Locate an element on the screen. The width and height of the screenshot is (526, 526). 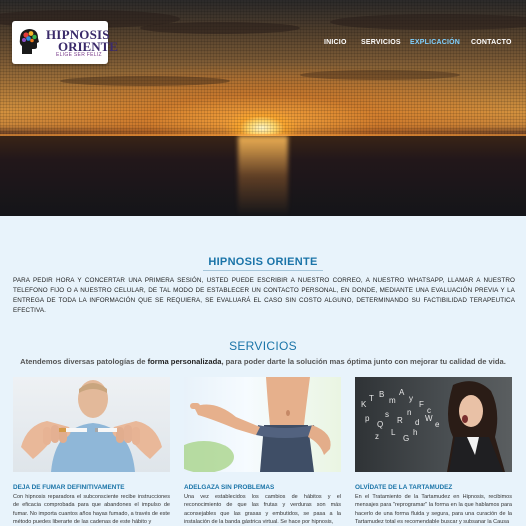
card-image-smoking is located at coordinates (91, 424).